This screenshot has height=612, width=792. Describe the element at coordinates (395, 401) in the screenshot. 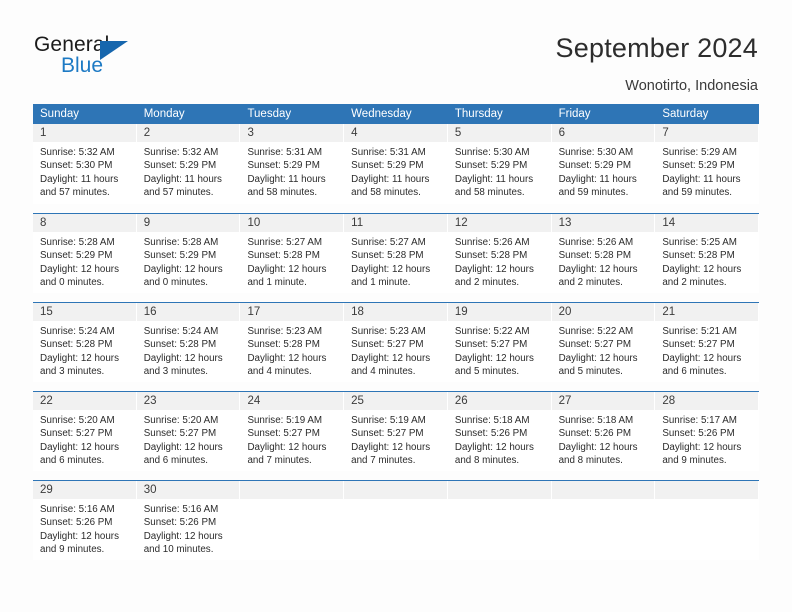

I see `day-number: 25` at that location.